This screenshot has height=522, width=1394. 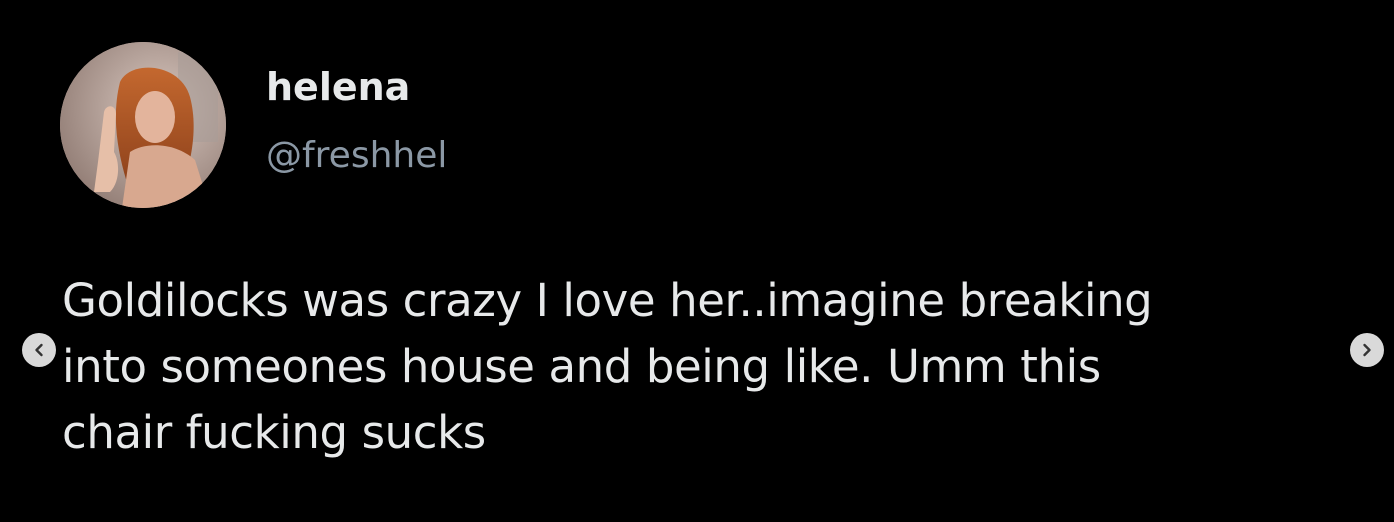 I want to click on chevron-left-icon, so click(x=39, y=350).